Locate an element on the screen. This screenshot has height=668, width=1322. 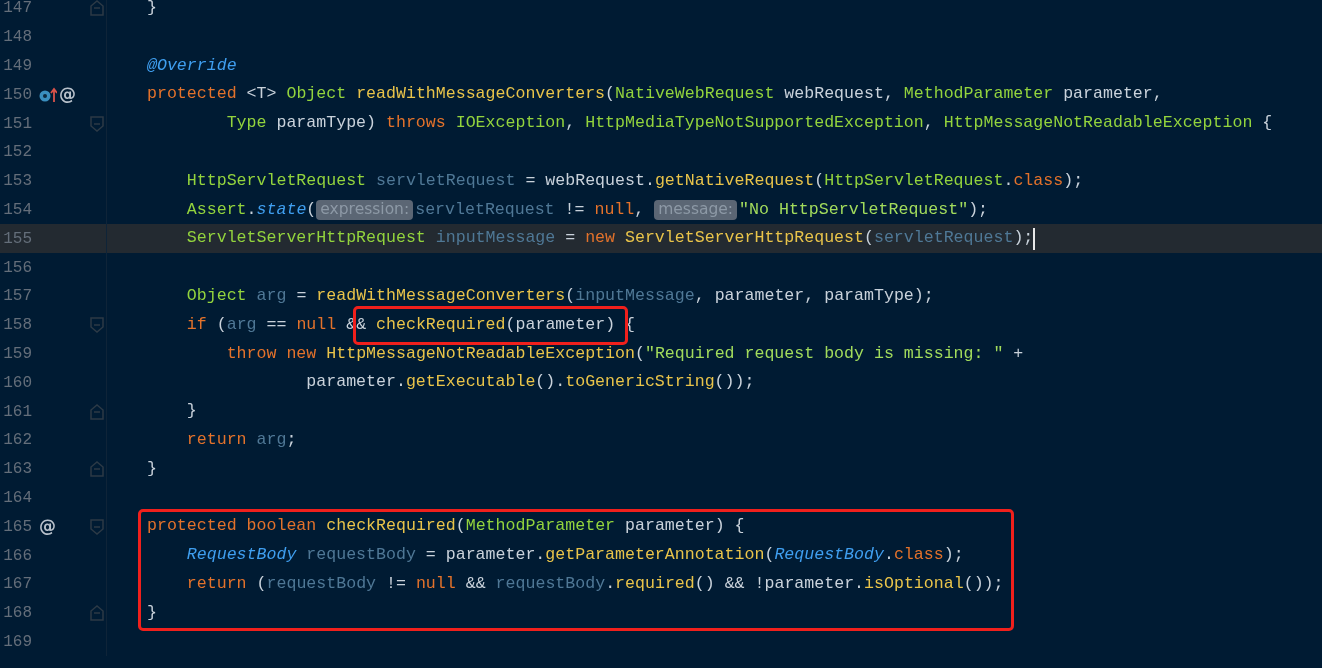
line-number: 158 is located at coordinates (17, 325).